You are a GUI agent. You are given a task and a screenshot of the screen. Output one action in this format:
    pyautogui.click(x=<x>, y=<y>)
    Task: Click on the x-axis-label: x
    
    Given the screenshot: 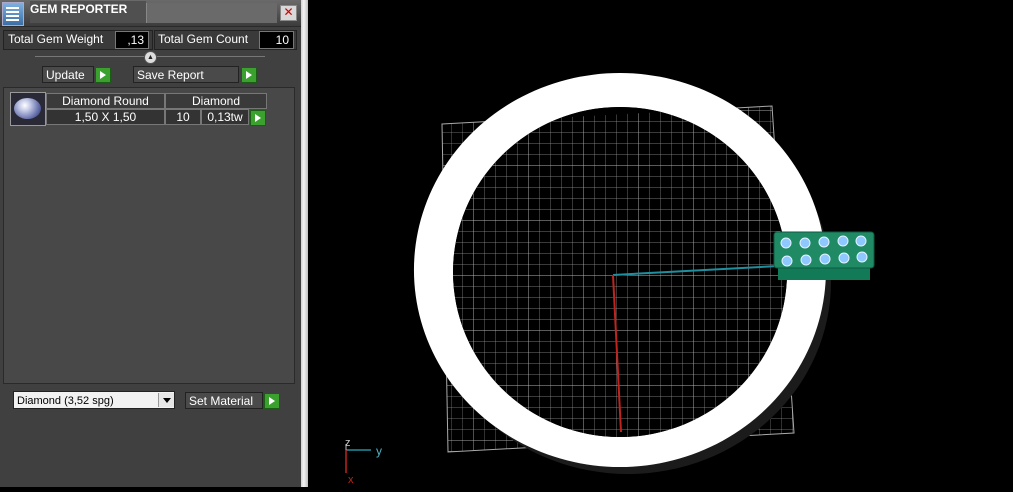 What is the action you would take?
    pyautogui.click(x=351, y=480)
    